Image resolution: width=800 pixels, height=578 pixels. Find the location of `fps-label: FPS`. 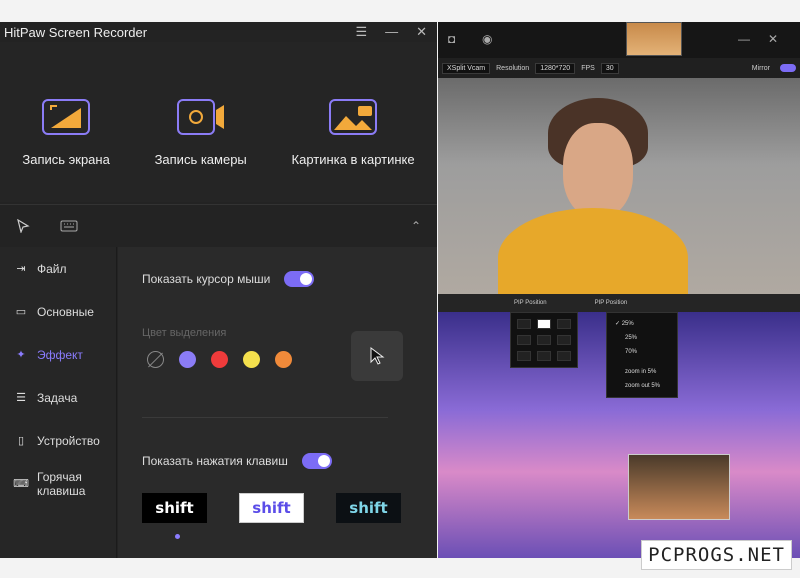

fps-label: FPS is located at coordinates (588, 68).